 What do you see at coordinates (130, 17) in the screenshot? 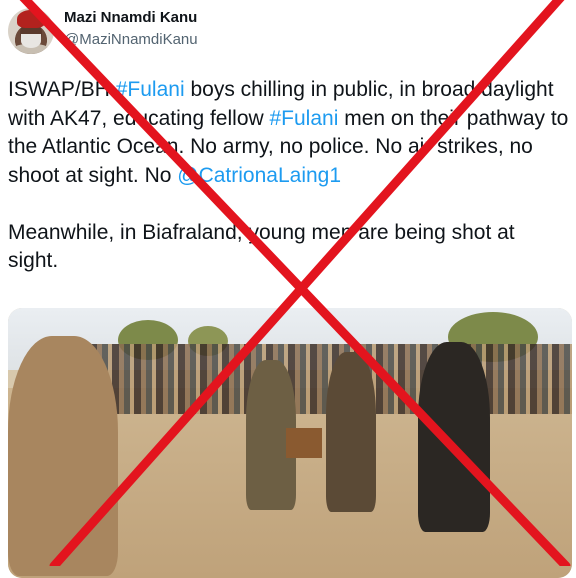
I see `author-display-name: Mazi Nnamdi Kanu` at bounding box center [130, 17].